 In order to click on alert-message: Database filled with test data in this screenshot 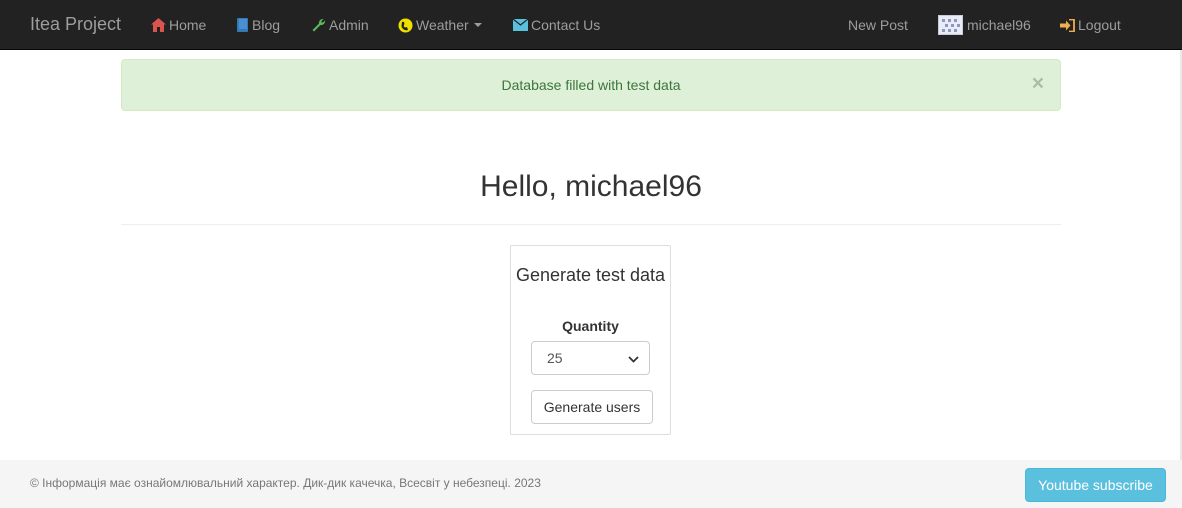, I will do `click(591, 85)`.